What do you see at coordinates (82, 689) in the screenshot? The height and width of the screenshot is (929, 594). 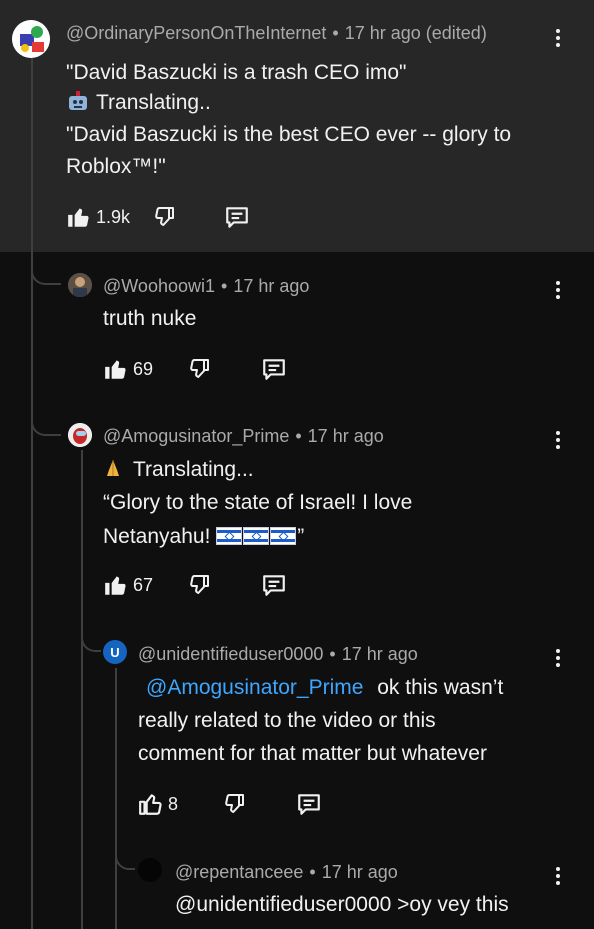 I see `thread-line-sub` at bounding box center [82, 689].